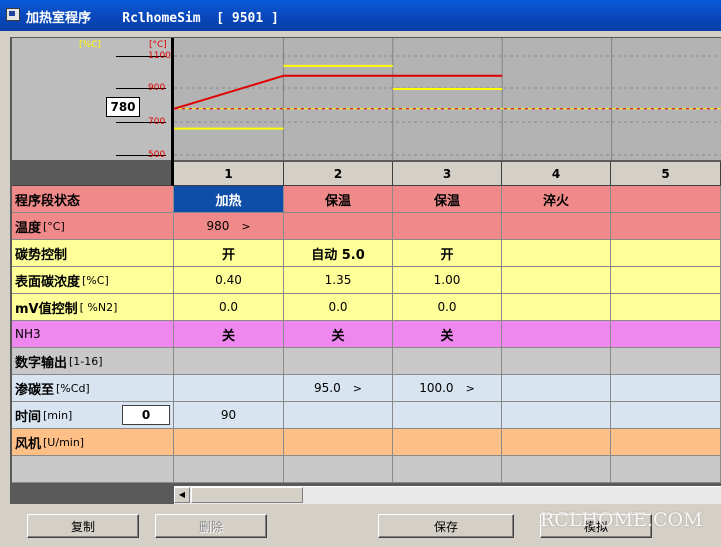 The width and height of the screenshot is (721, 547). I want to click on cell-carburize-to-3: 100.0 >, so click(447, 388).